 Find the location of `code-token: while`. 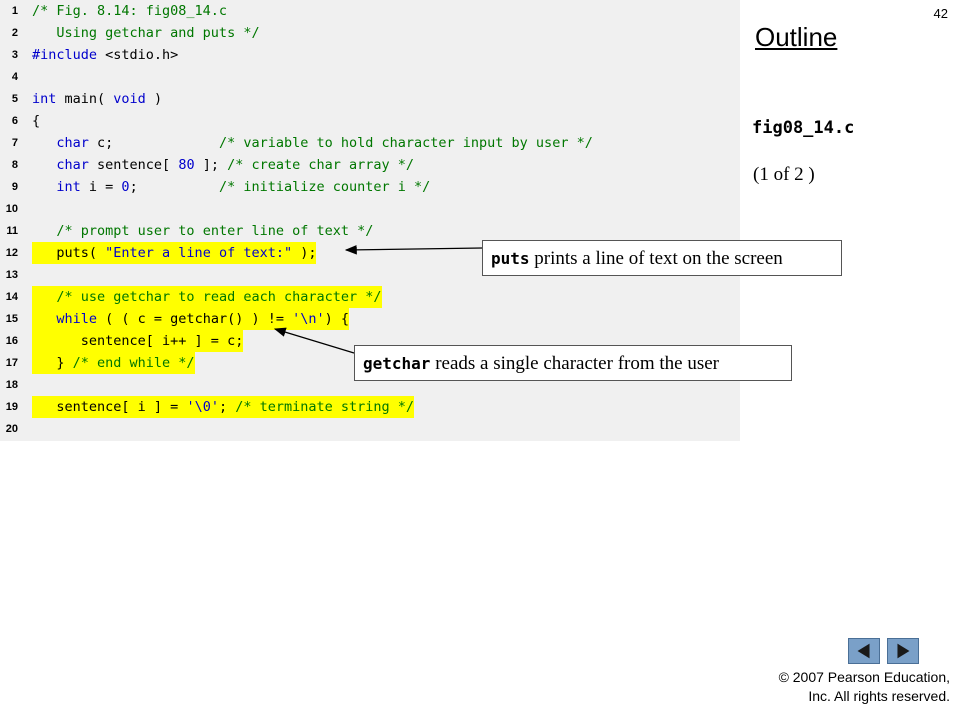

code-token: while is located at coordinates (77, 319).